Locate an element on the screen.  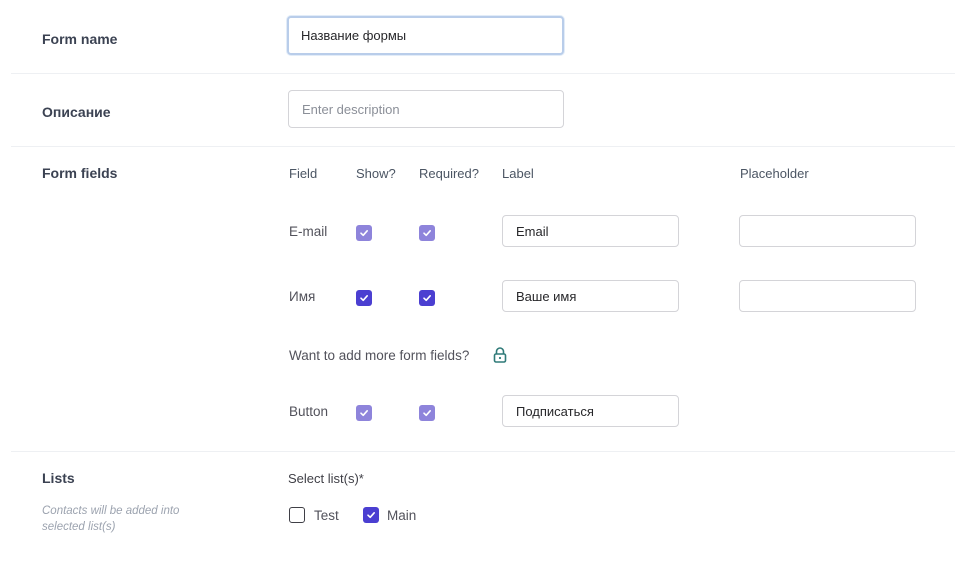
column-header-label: Label is located at coordinates (518, 173).